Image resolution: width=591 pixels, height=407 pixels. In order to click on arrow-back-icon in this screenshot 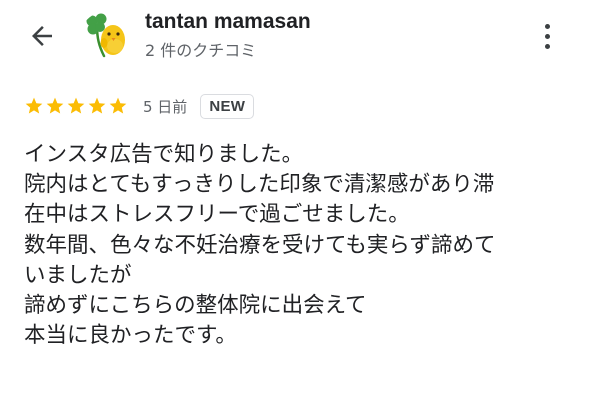, I will do `click(42, 36)`.